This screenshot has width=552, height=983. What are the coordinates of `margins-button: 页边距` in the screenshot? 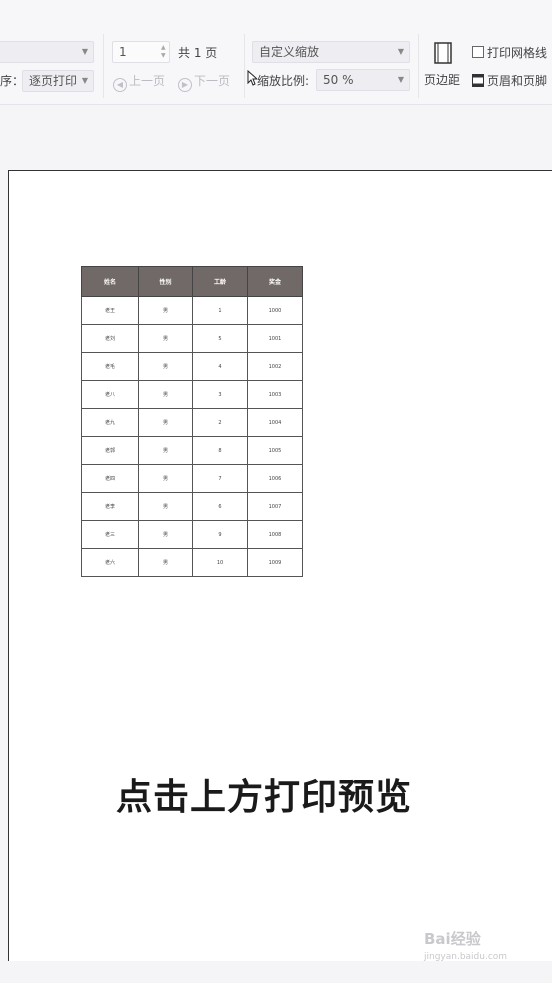 It's located at (443, 67).